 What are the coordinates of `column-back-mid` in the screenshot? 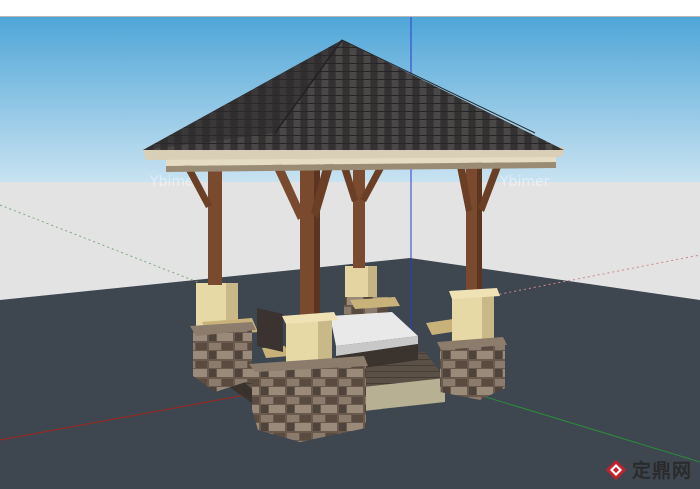 It's located at (359, 214).